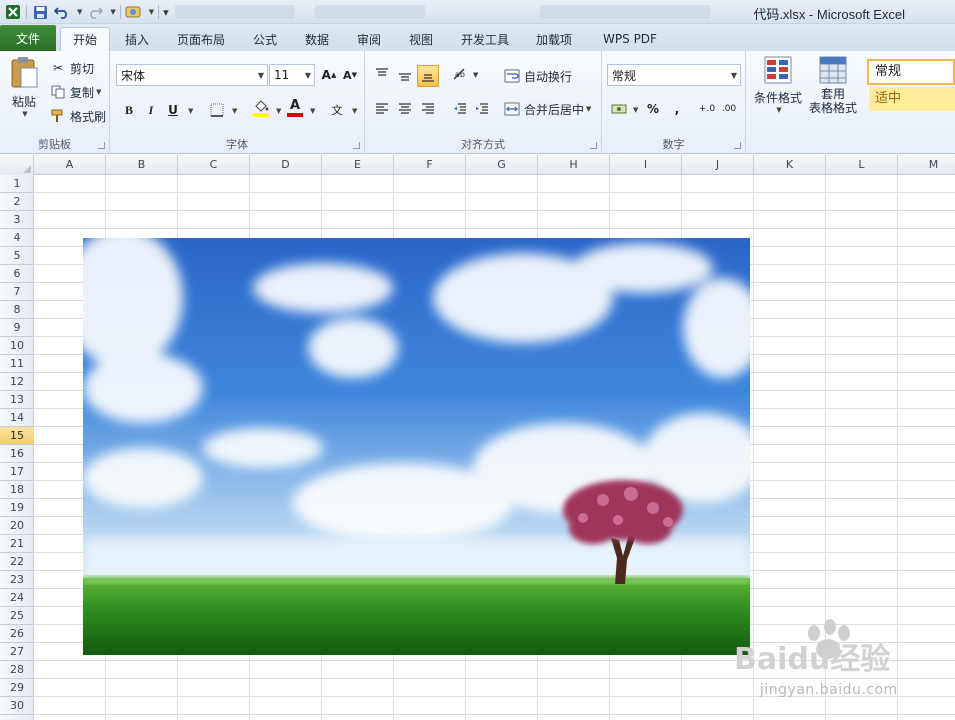 The width and height of the screenshot is (955, 720). What do you see at coordinates (17, 706) in the screenshot?
I see `row-header: 30` at bounding box center [17, 706].